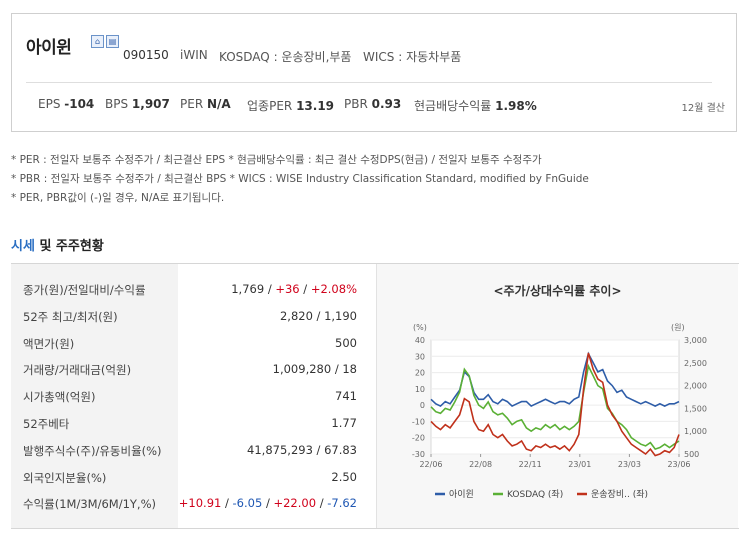 The image size is (751, 535). I want to click on stat-label: PER, so click(193, 104).